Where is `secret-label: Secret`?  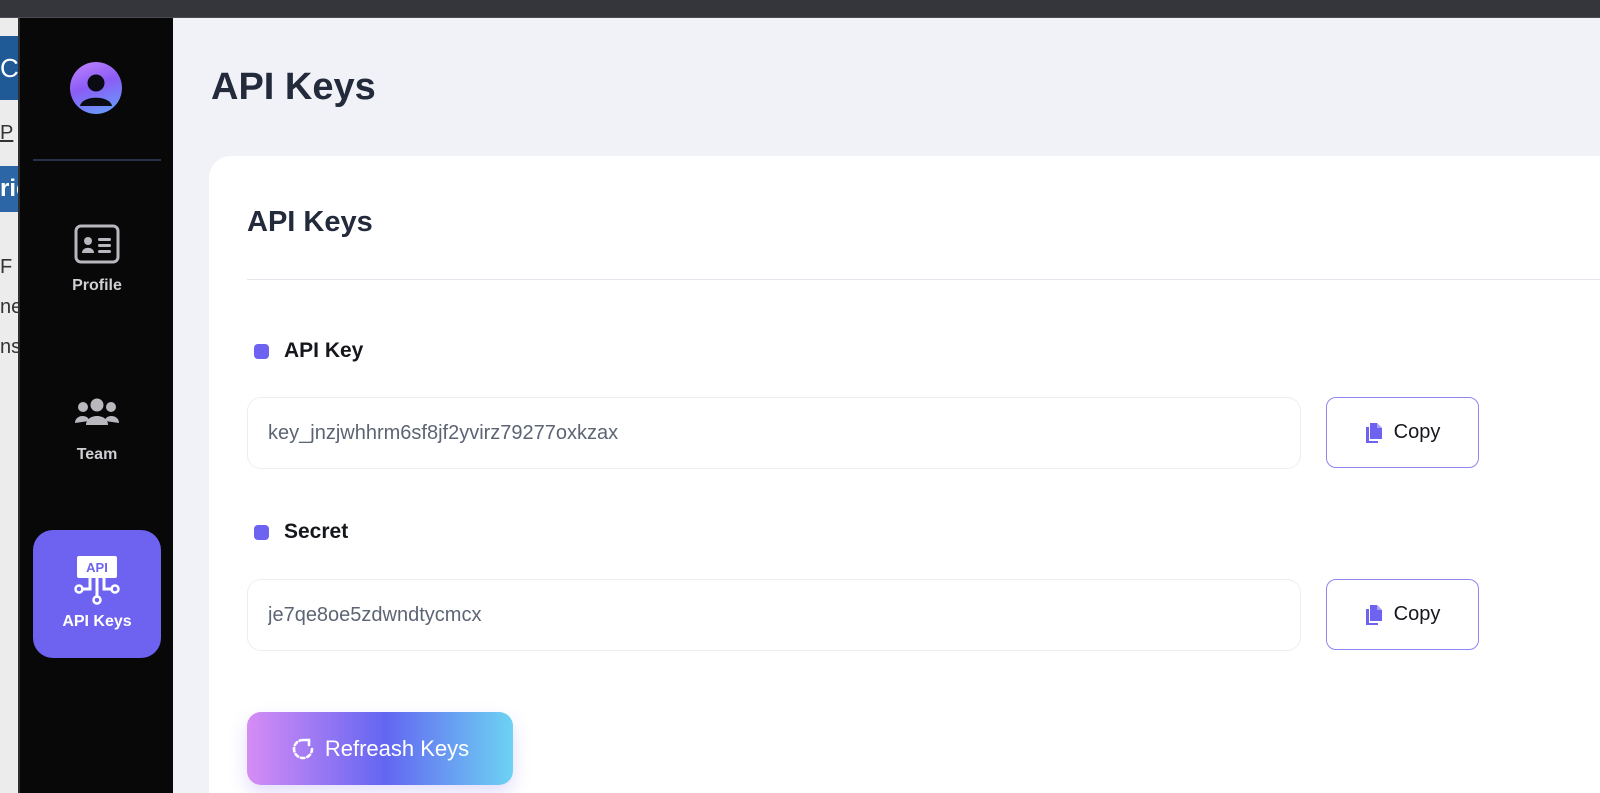 secret-label: Secret is located at coordinates (297, 532).